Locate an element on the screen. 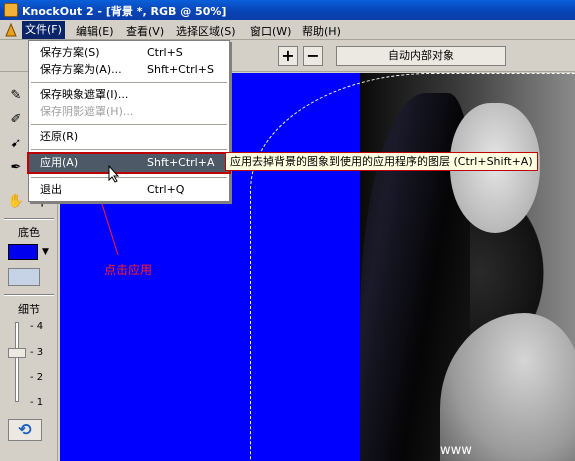  menu-item-exit: 退出 Ctrl+Q is located at coordinates (129, 190).